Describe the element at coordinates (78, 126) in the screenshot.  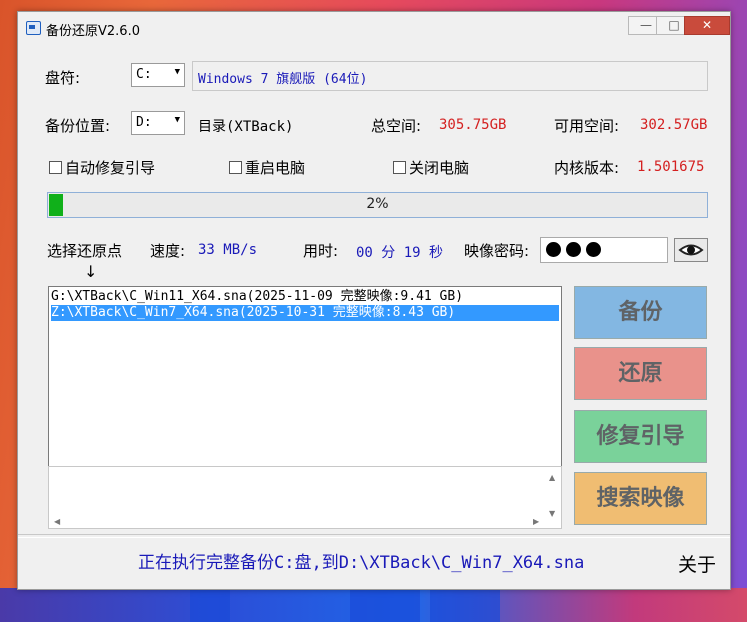
I see `backup-location-label: 备份位置:` at that location.